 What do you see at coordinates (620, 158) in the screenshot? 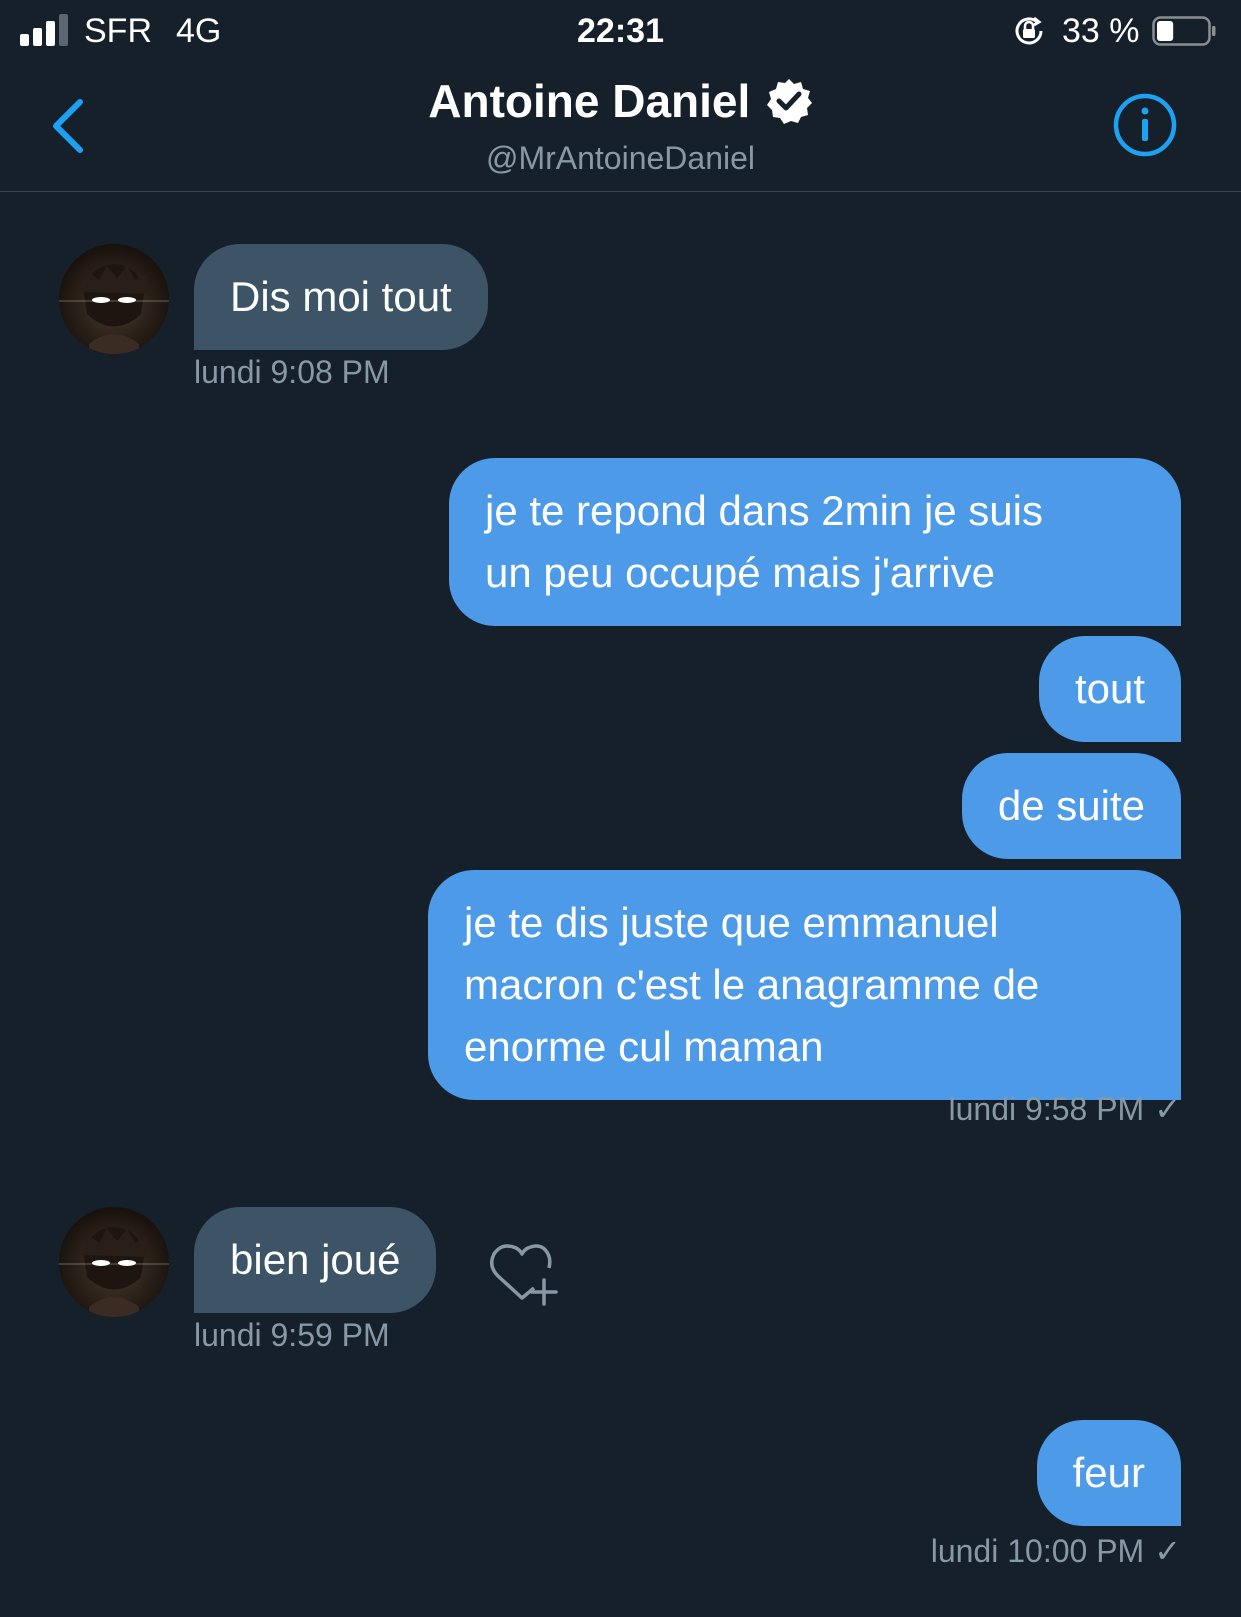
I see `contact-handle: @MrAntoineDaniel` at bounding box center [620, 158].